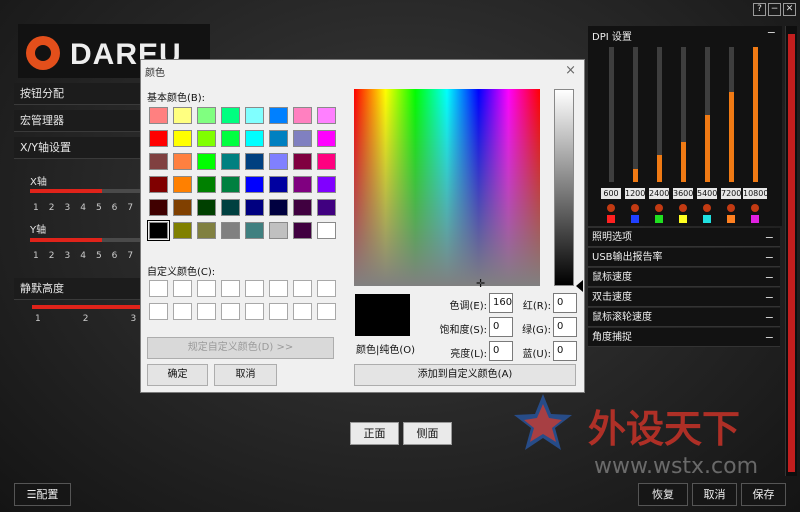  What do you see at coordinates (684, 277) in the screenshot?
I see `right-section-item: 鼠标速度 −` at bounding box center [684, 277].